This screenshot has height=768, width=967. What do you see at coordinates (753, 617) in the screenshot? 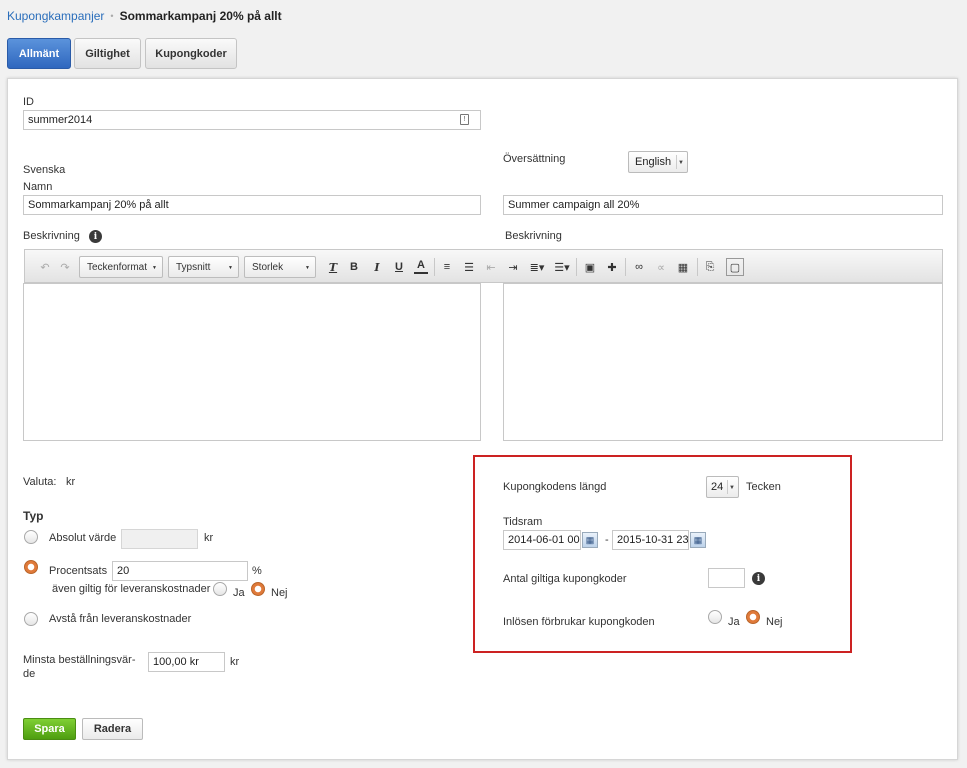
I see `redeem-no-radio` at bounding box center [753, 617].